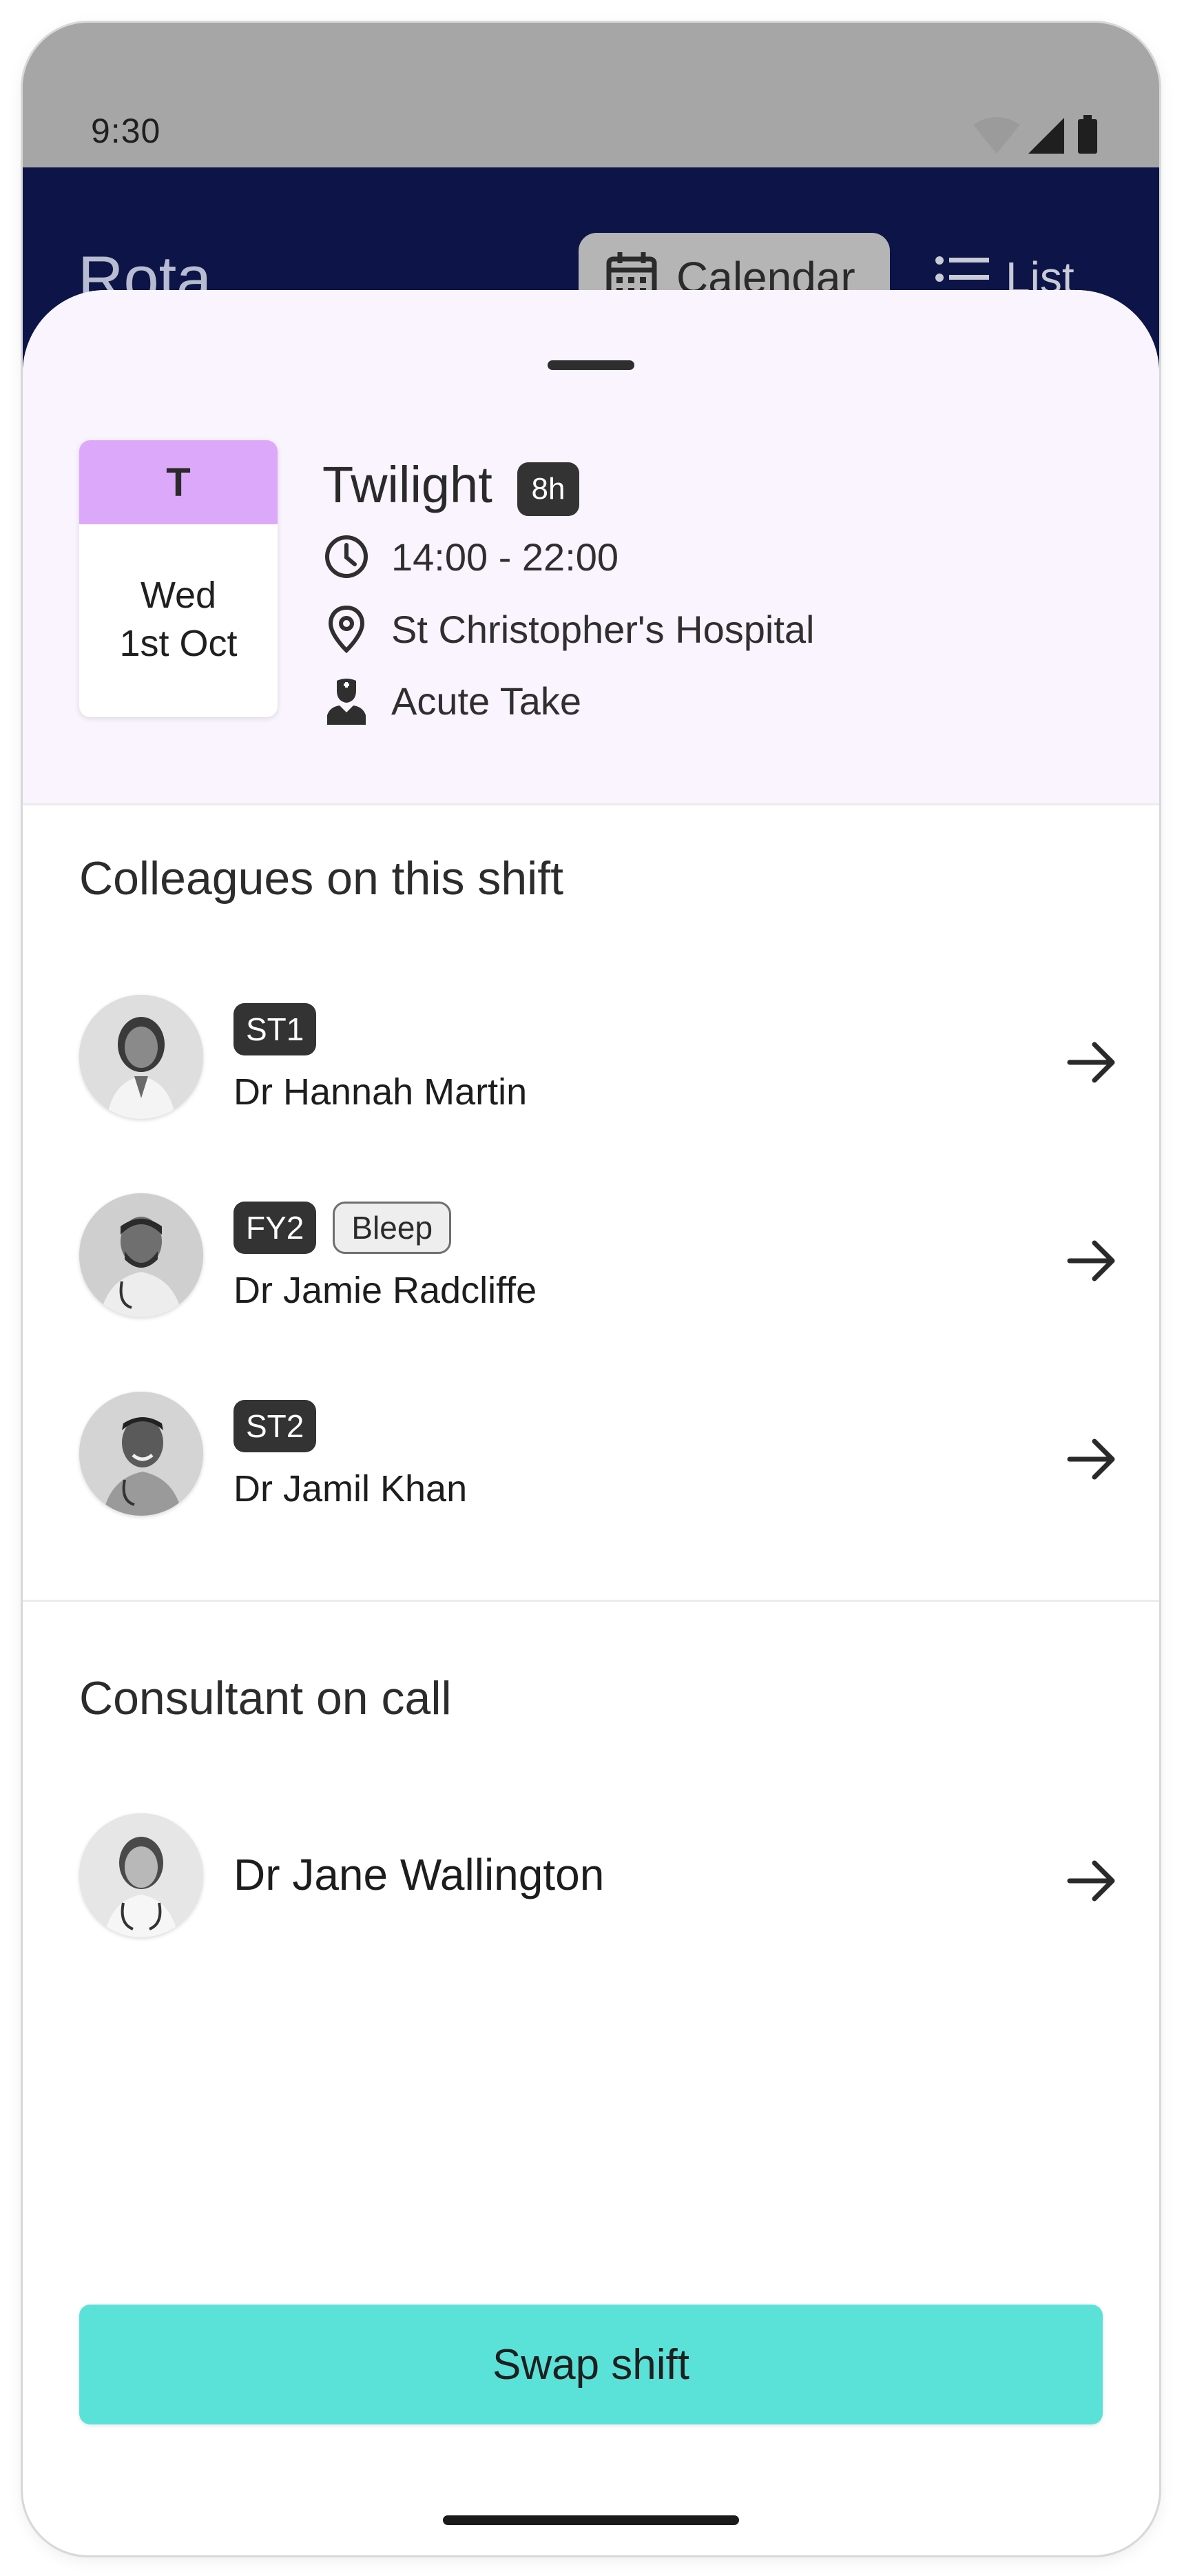  What do you see at coordinates (178, 619) in the screenshot?
I see `shift-date: Wed 1st Oct` at bounding box center [178, 619].